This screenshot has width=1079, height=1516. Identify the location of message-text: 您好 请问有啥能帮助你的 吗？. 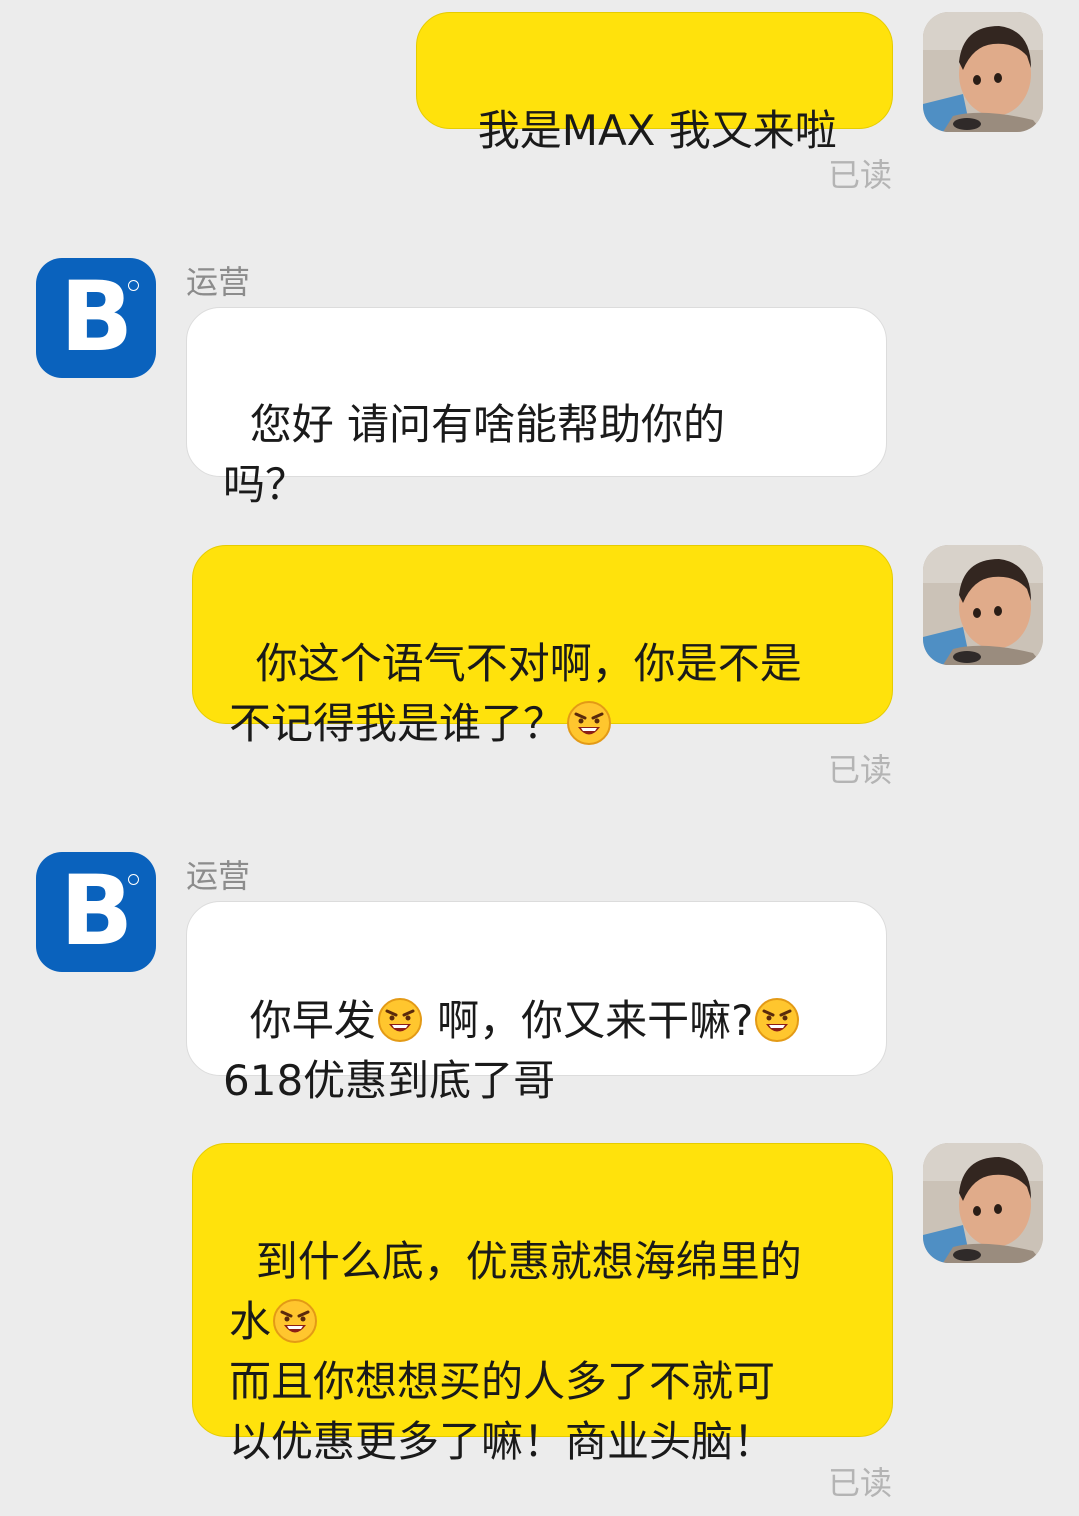
(474, 454).